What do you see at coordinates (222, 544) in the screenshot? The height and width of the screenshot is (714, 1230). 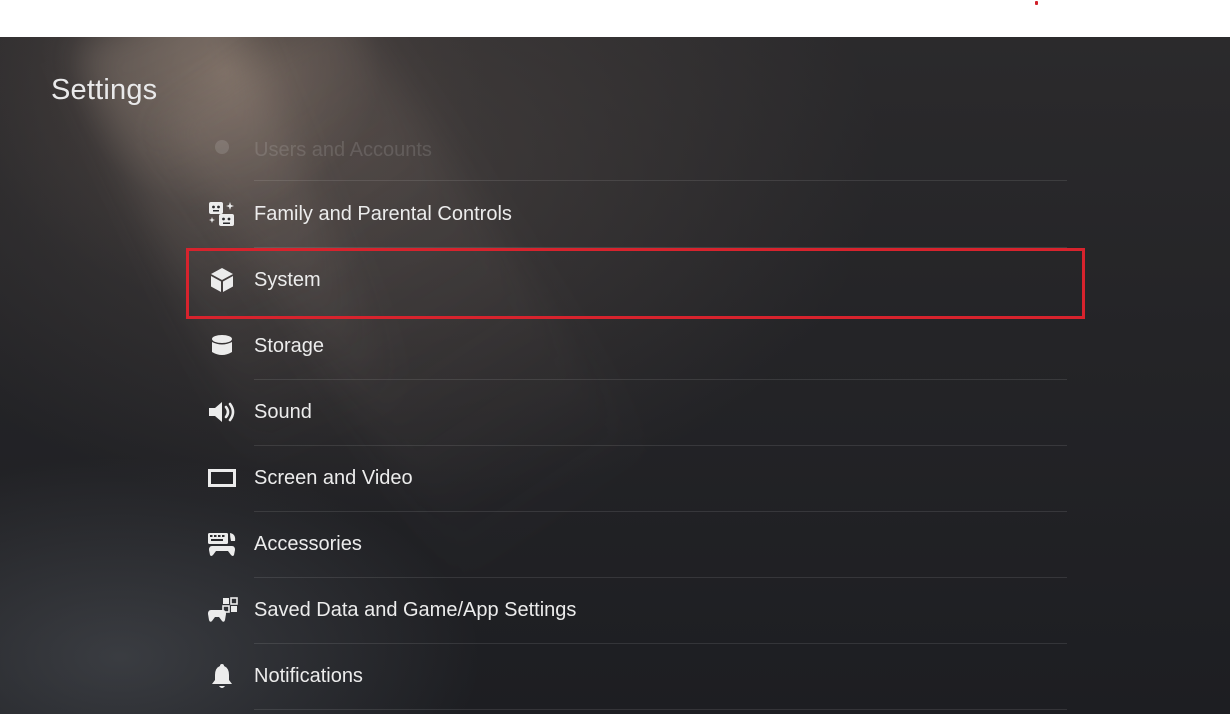 I see `accessories-icon` at bounding box center [222, 544].